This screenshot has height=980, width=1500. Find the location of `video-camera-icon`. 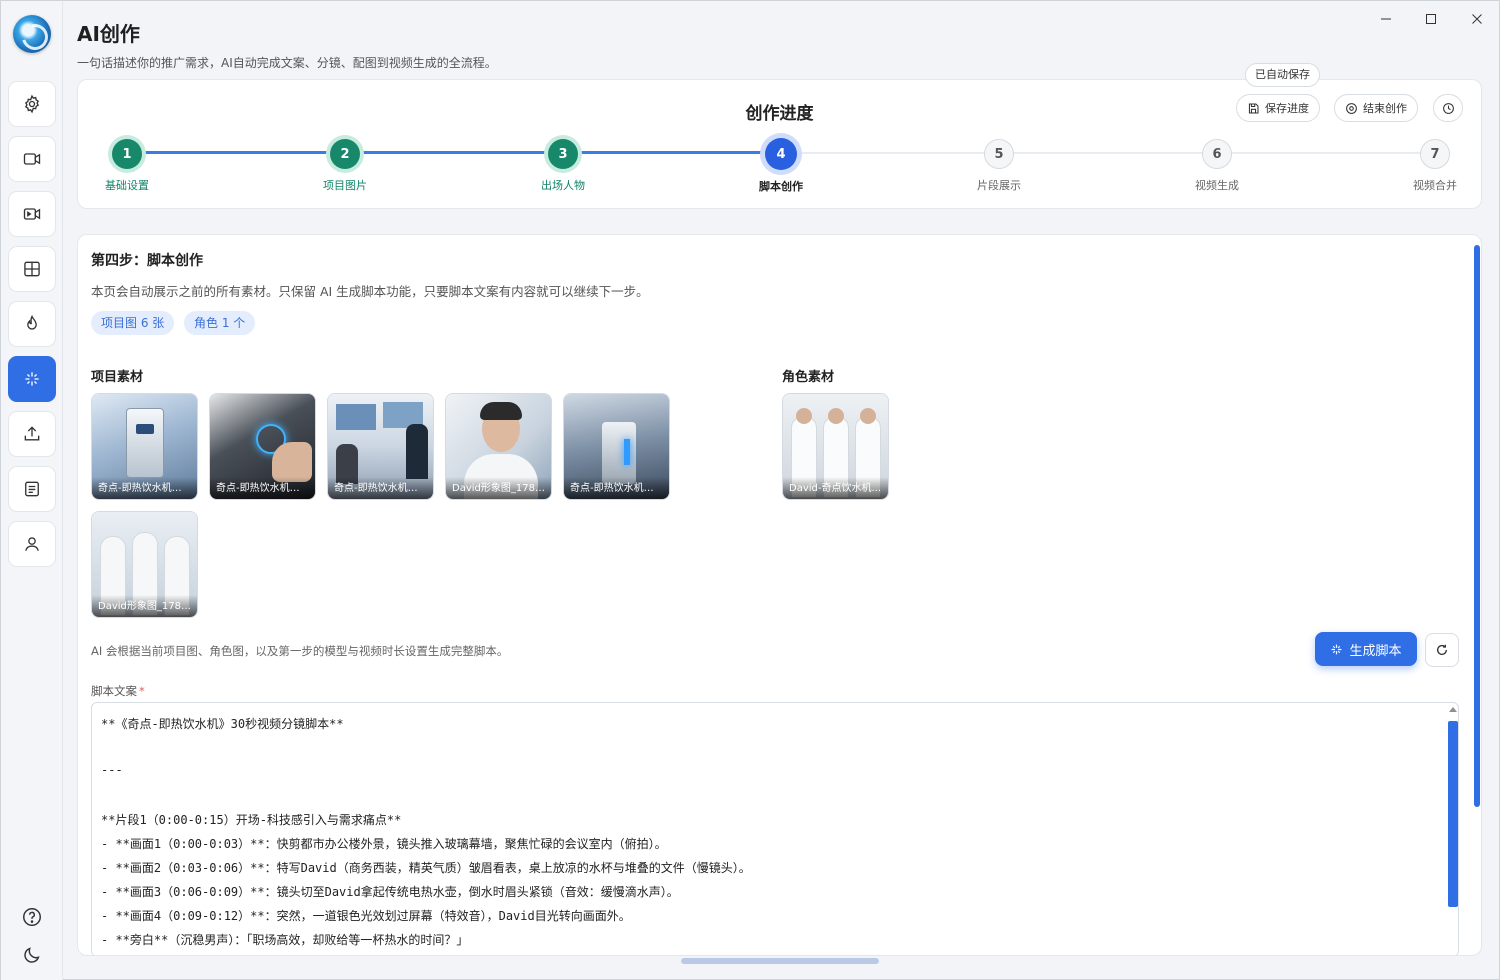

video-camera-icon is located at coordinates (32, 159).